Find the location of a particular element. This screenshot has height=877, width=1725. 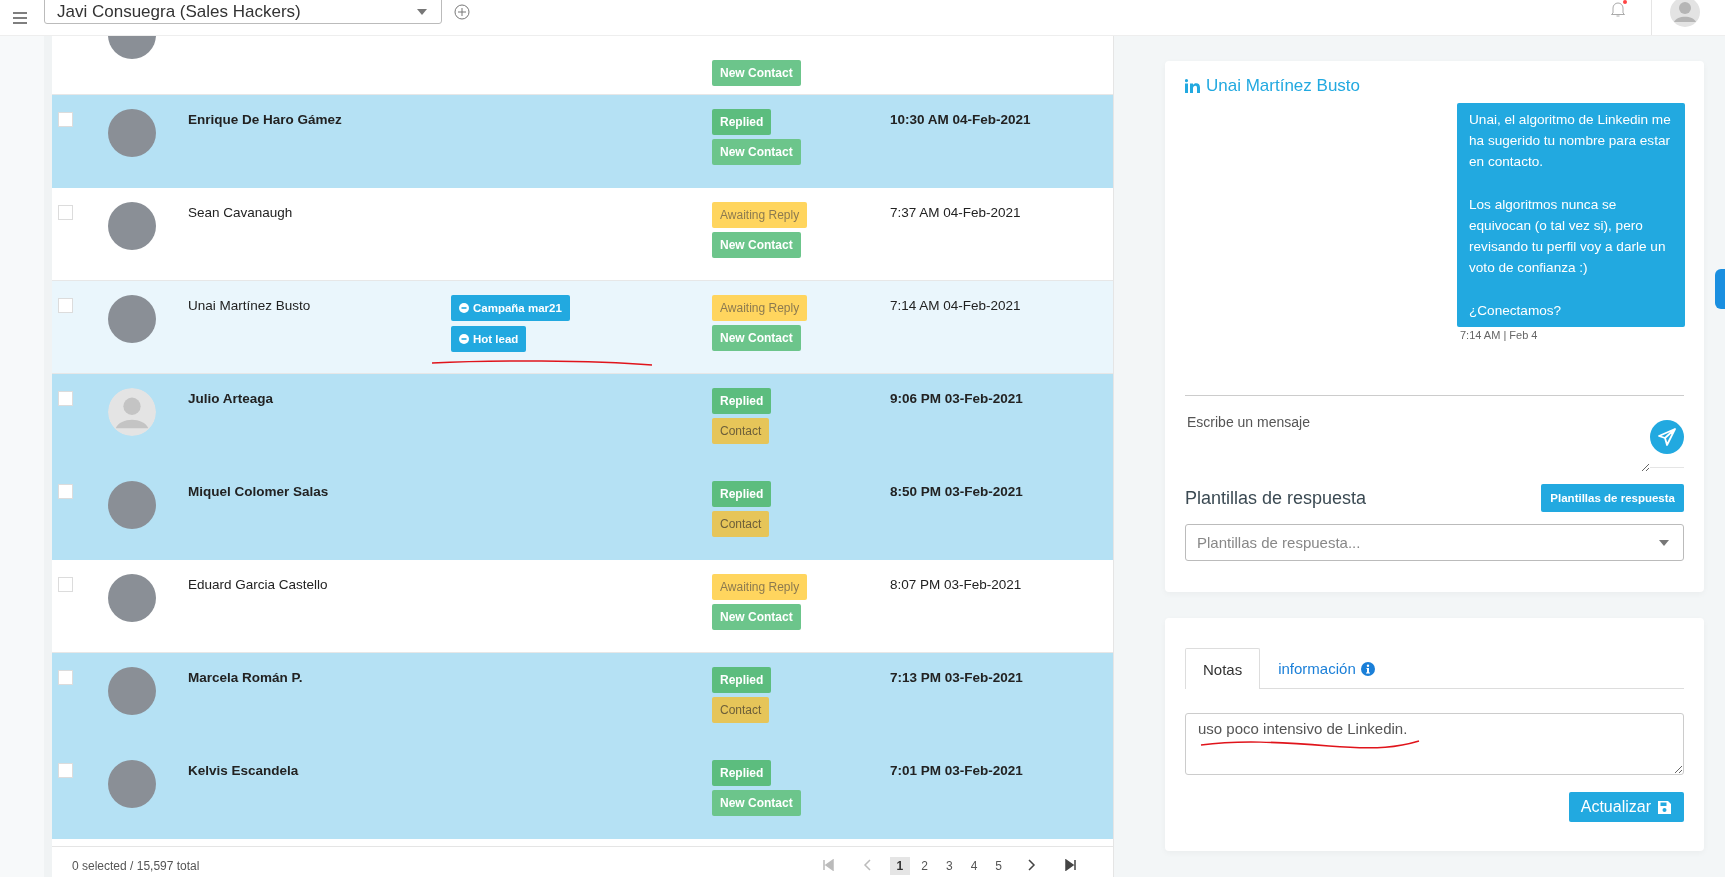

contact-date: 8:07 PM 03-Feb-2021 is located at coordinates (956, 584).